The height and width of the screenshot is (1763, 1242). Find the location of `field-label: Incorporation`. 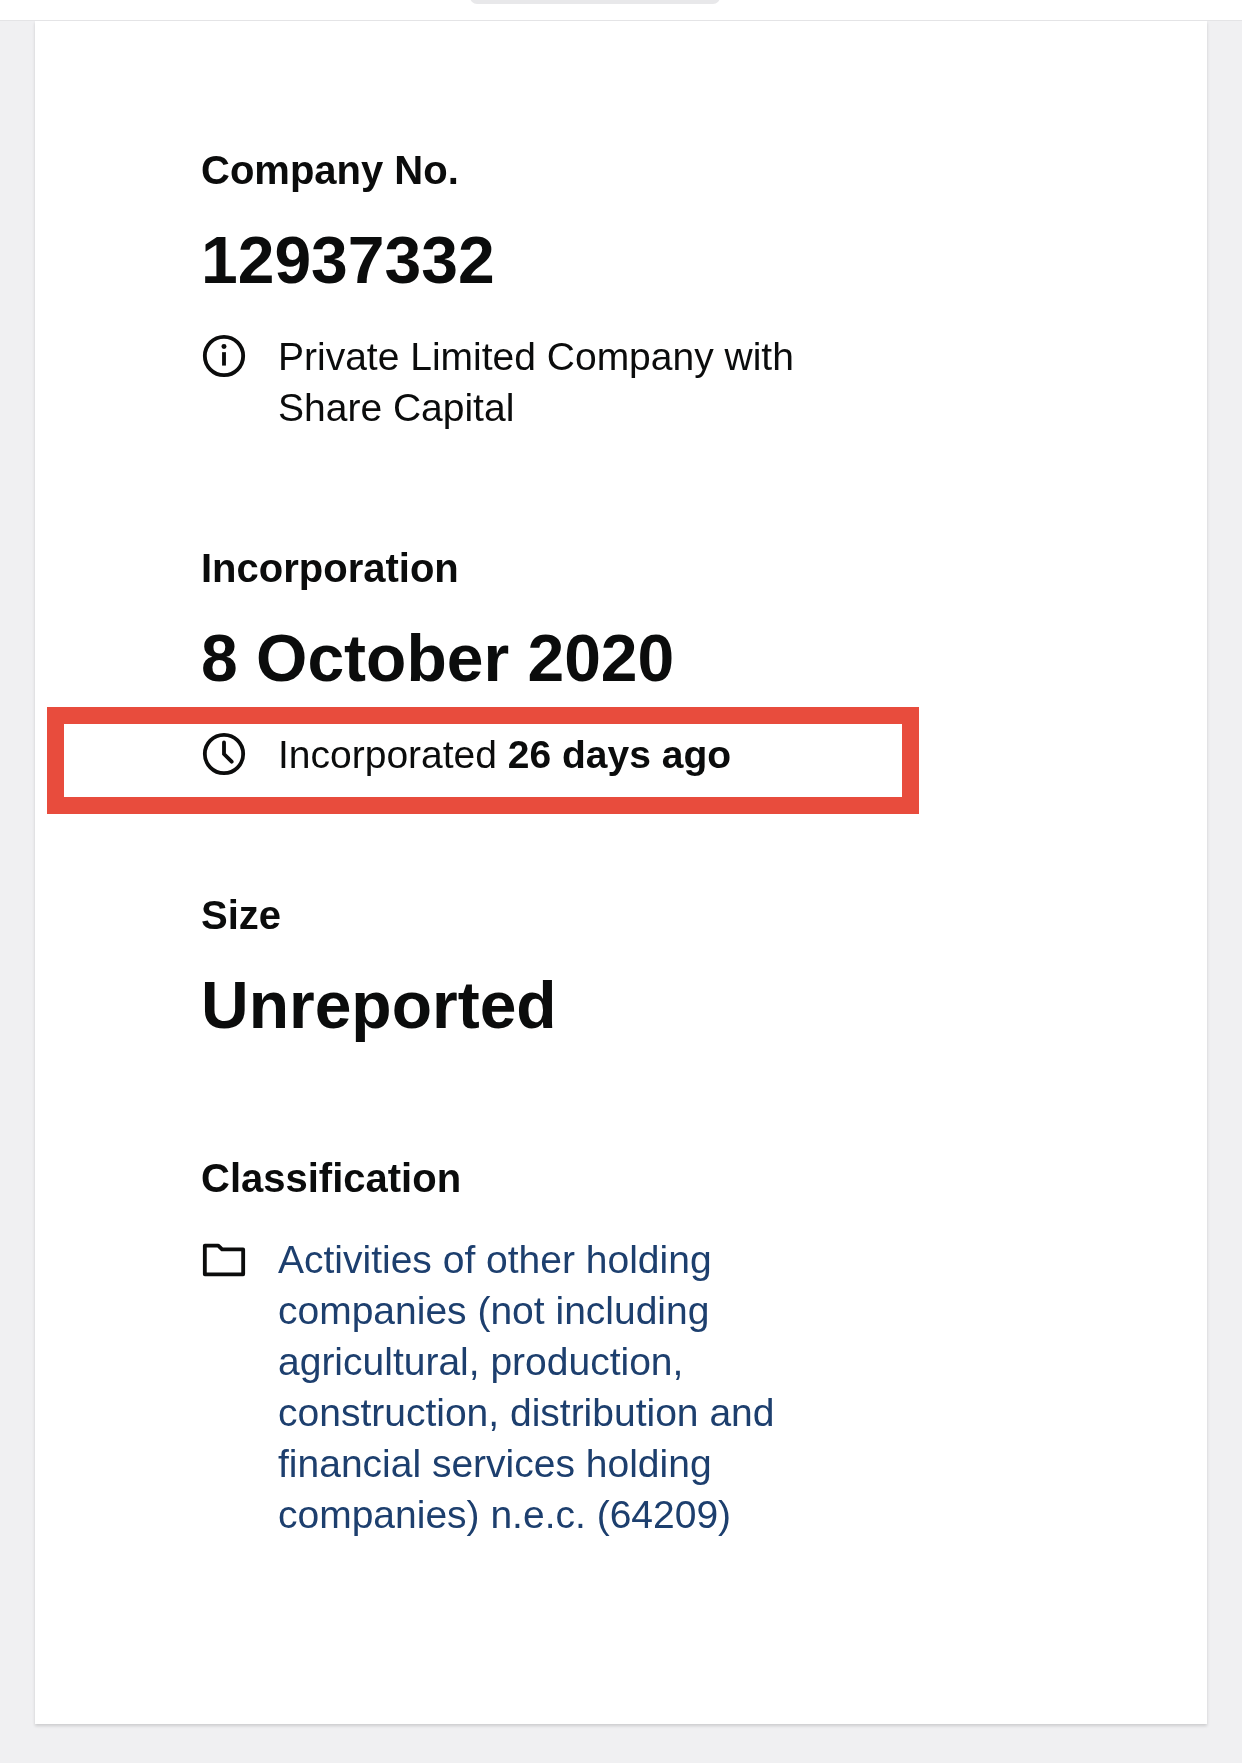

field-label: Incorporation is located at coordinates (330, 568).